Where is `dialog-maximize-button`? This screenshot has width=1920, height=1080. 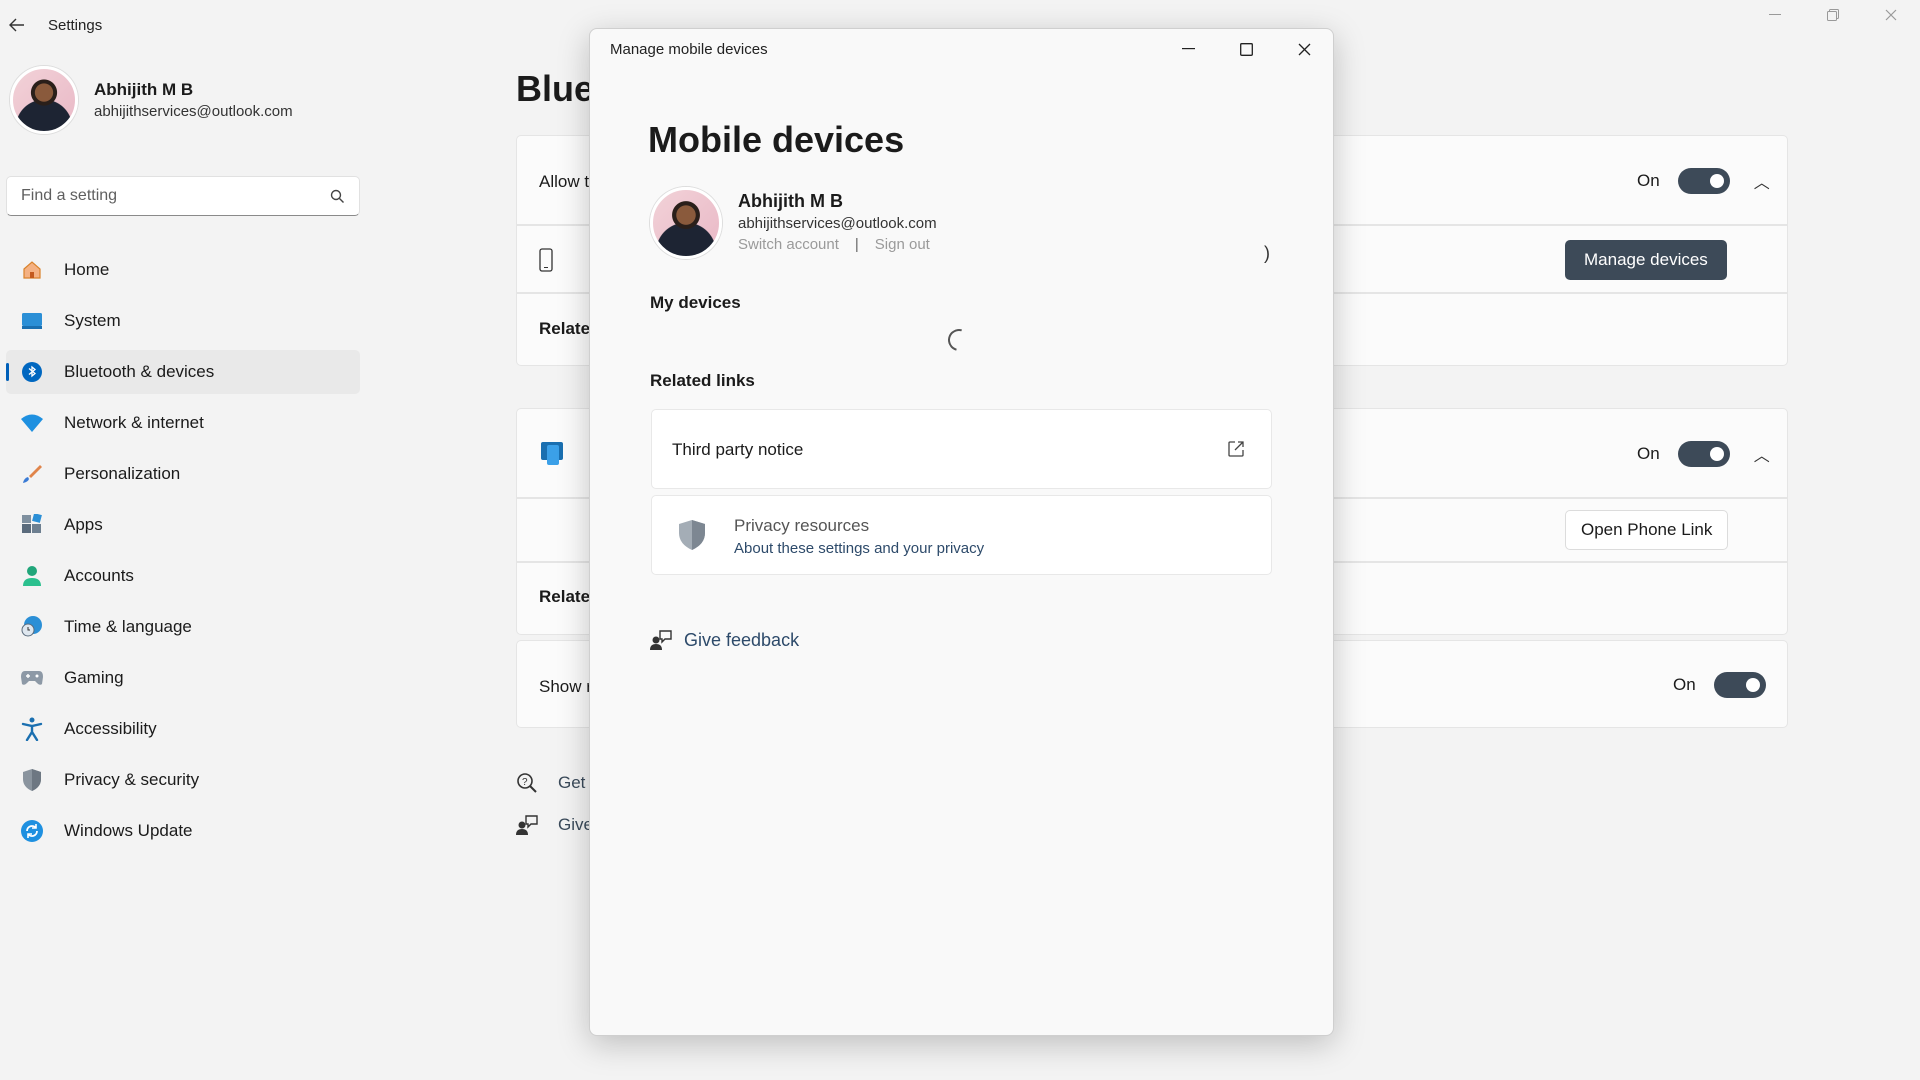
dialog-maximize-button is located at coordinates (1246, 49).